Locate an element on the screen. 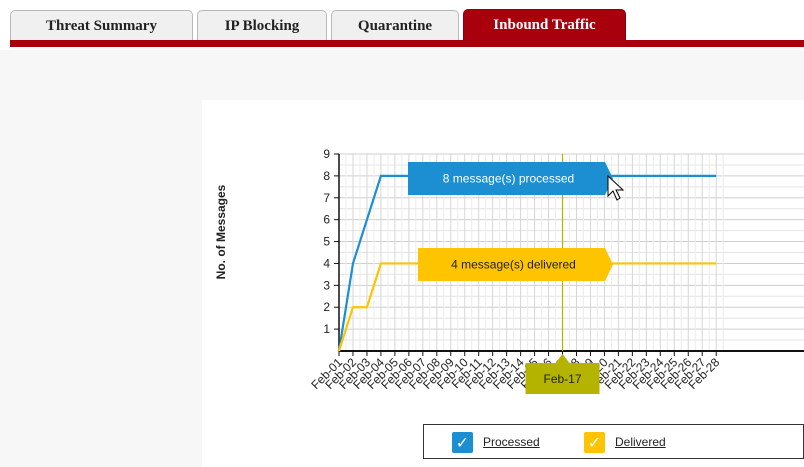 Image resolution: width=804 pixels, height=467 pixels. y-tick-label: 2 is located at coordinates (326, 307).